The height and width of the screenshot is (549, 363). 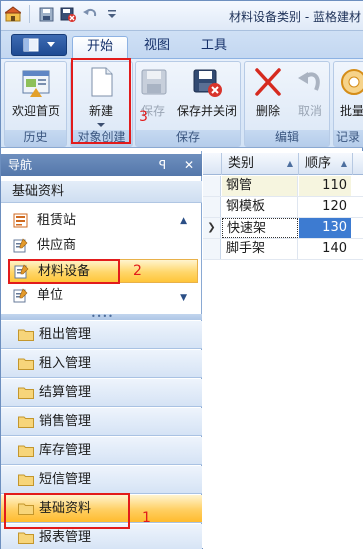 What do you see at coordinates (260, 164) in the screenshot?
I see `column-header-category: 类别 ▲` at bounding box center [260, 164].